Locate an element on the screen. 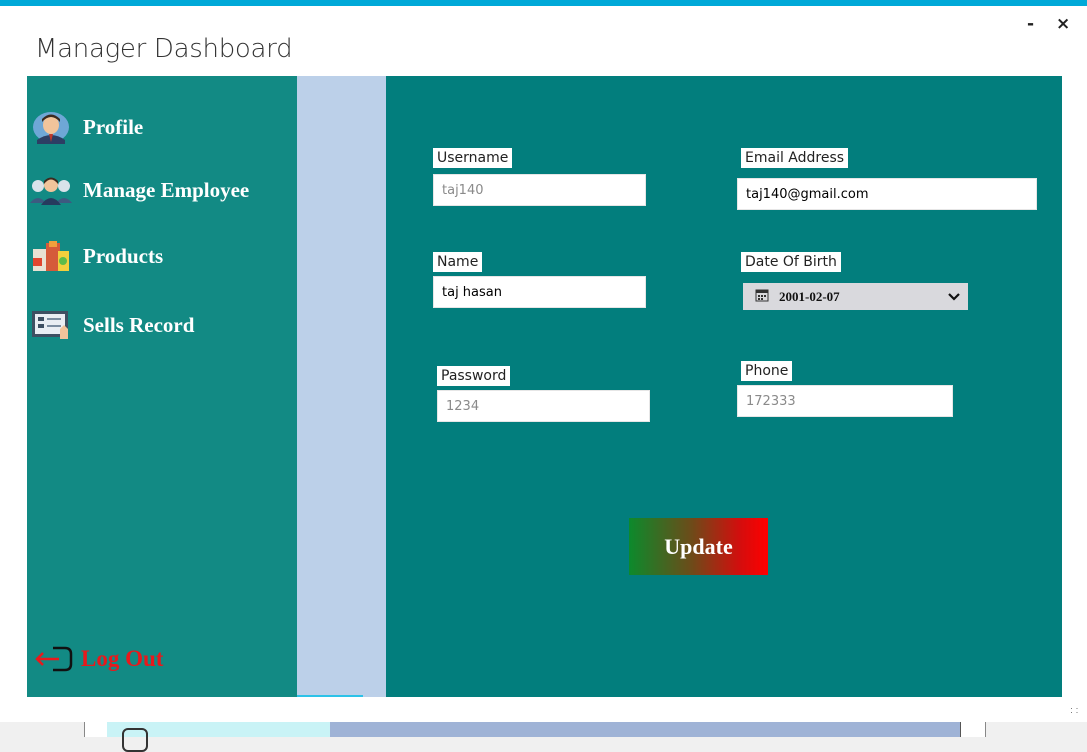 Image resolution: width=1087 pixels, height=752 pixels. employees-group-icon is located at coordinates (51, 190).